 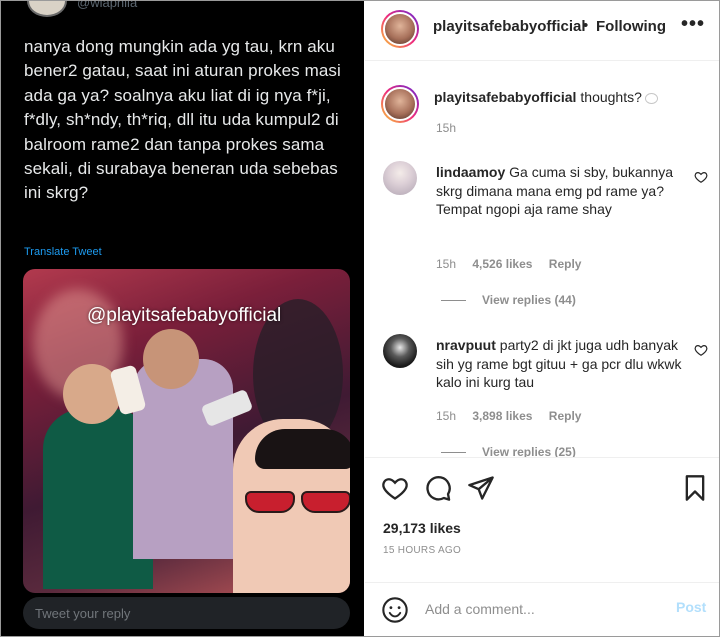 What do you see at coordinates (395, 610) in the screenshot?
I see `emoji-icon` at bounding box center [395, 610].